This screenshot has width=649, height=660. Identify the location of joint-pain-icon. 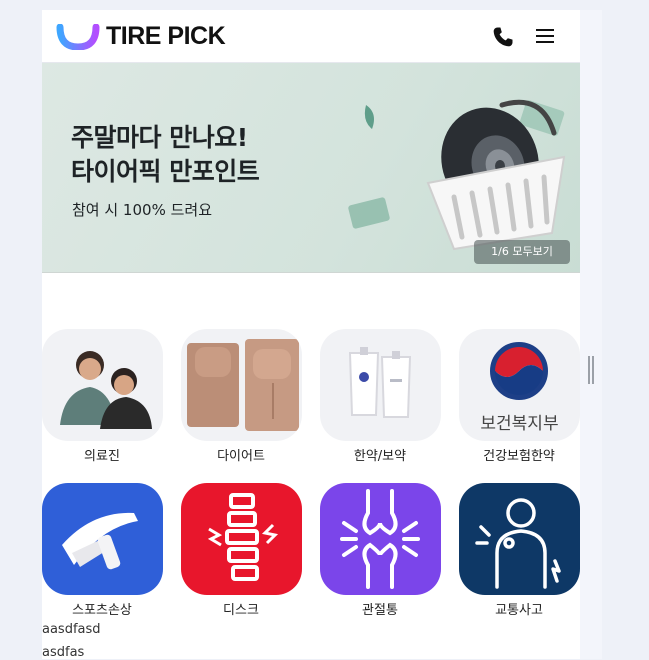
(380, 539).